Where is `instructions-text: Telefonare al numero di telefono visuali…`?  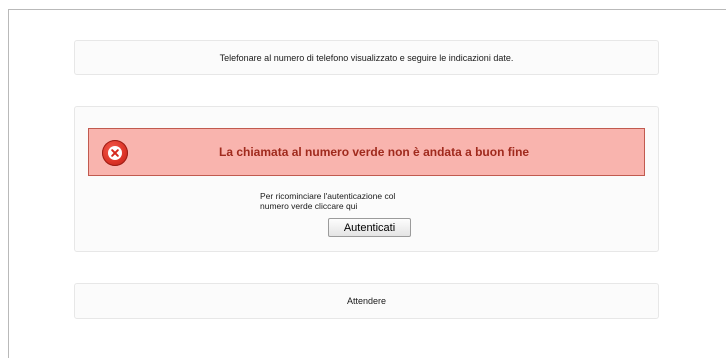 instructions-text: Telefonare al numero di telefono visuali… is located at coordinates (366, 58).